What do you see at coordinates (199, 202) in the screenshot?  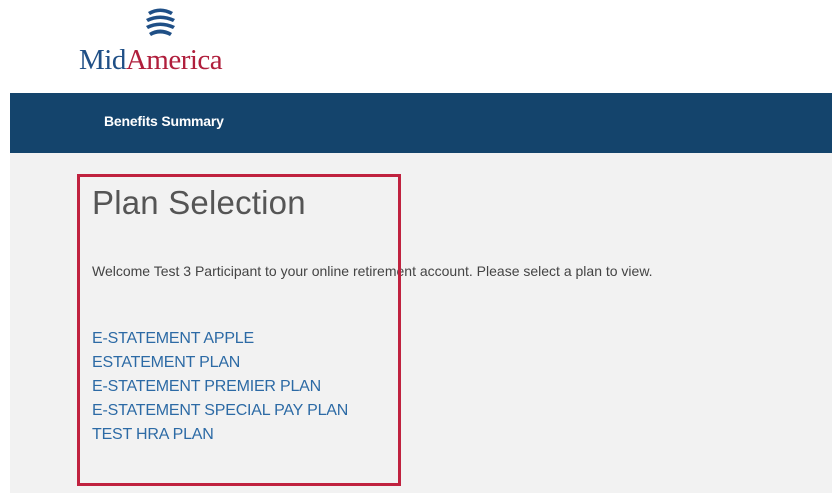 I see `page-title: Plan Selection` at bounding box center [199, 202].